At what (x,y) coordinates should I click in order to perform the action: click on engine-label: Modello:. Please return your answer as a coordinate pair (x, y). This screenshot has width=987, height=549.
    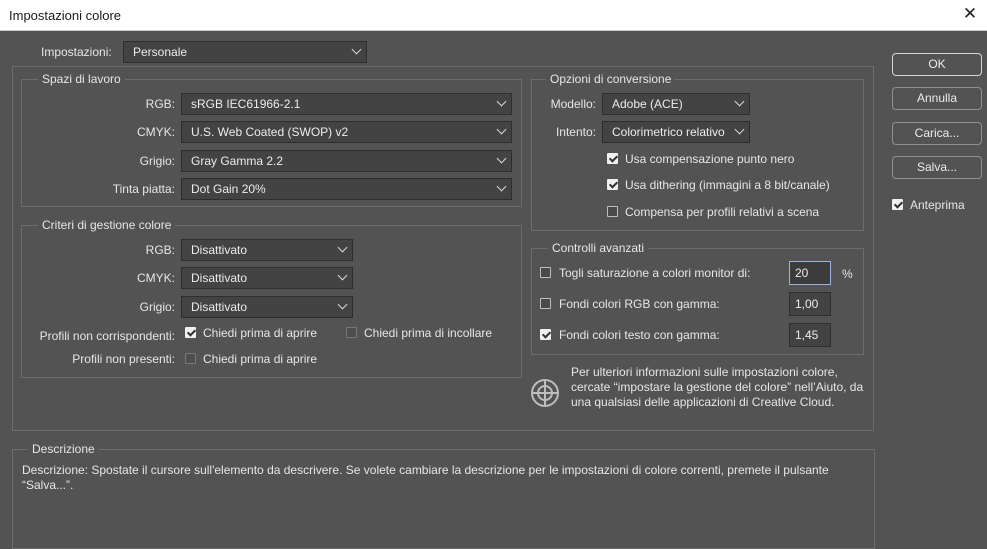
    Looking at the image, I should click on (573, 104).